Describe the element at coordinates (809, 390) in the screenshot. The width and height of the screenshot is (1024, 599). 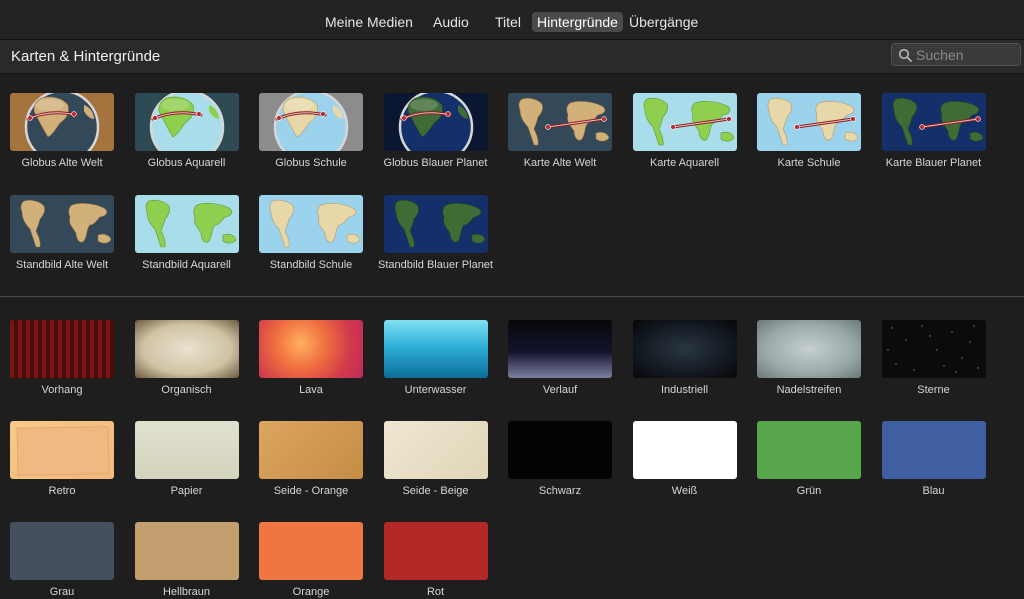
I see `tile-label: Nadelstreifen` at that location.